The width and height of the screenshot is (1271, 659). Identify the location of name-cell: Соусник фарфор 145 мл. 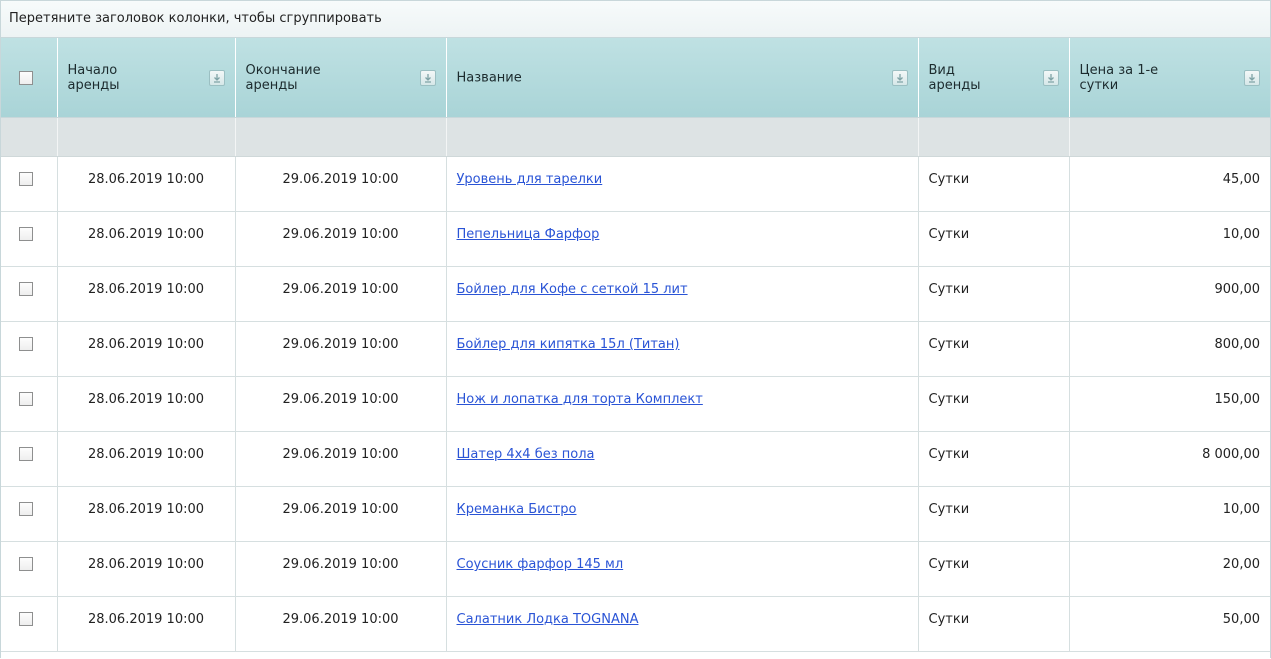
(682, 569).